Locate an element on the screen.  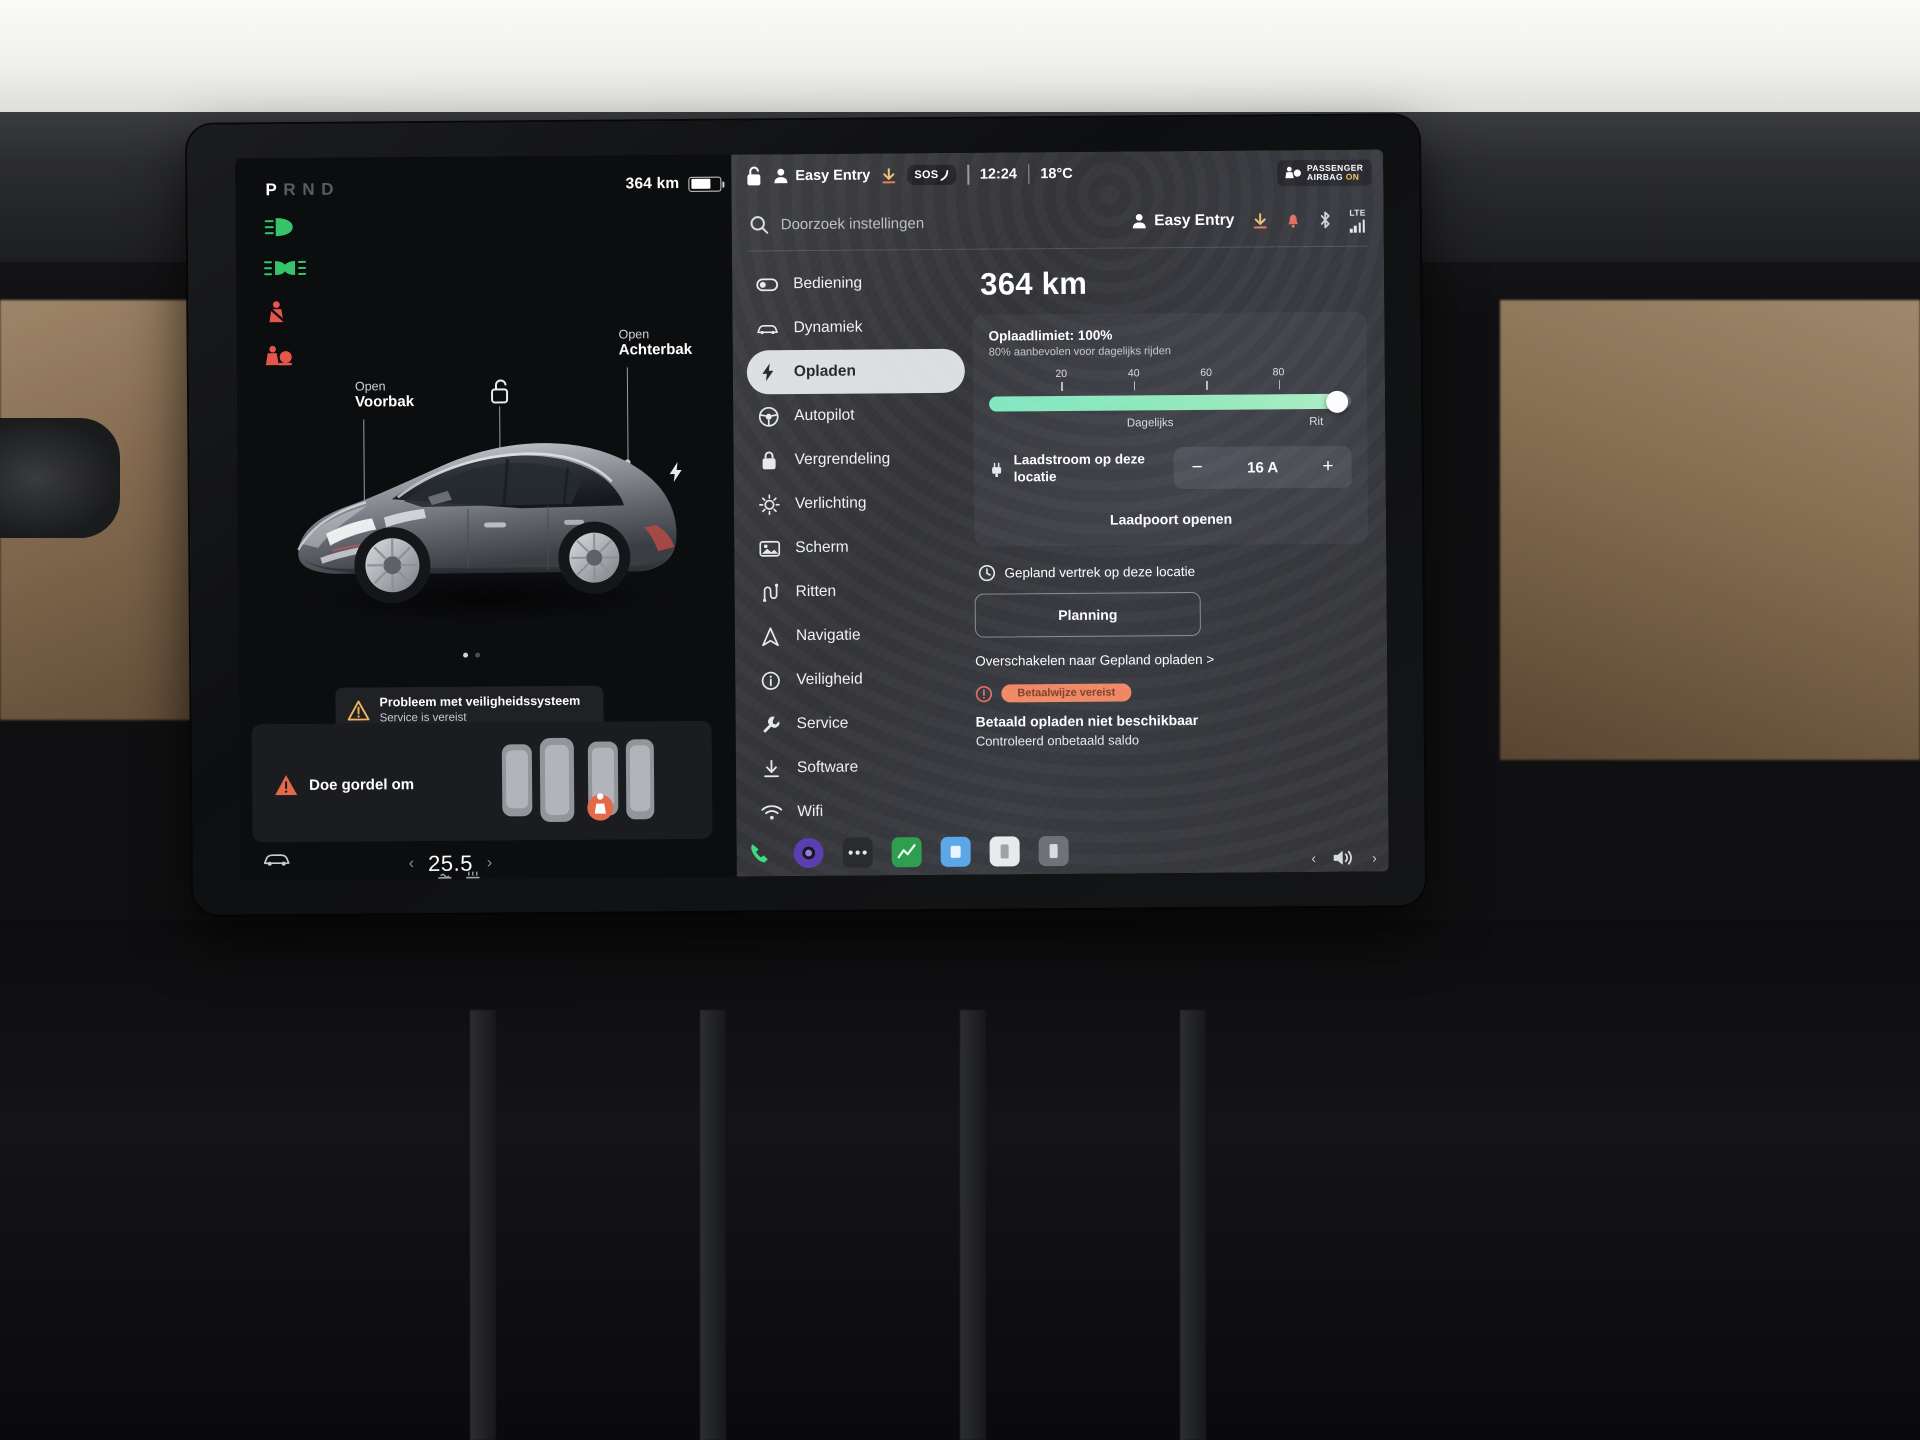
white-app-icon is located at coordinates (1004, 851).